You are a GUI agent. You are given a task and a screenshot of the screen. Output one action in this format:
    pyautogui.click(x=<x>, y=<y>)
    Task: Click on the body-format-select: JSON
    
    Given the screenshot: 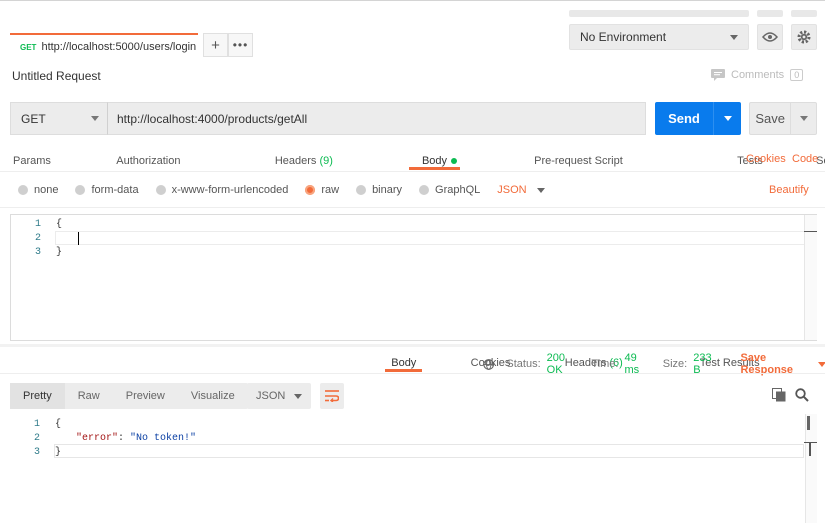 What is the action you would take?
    pyautogui.click(x=521, y=190)
    